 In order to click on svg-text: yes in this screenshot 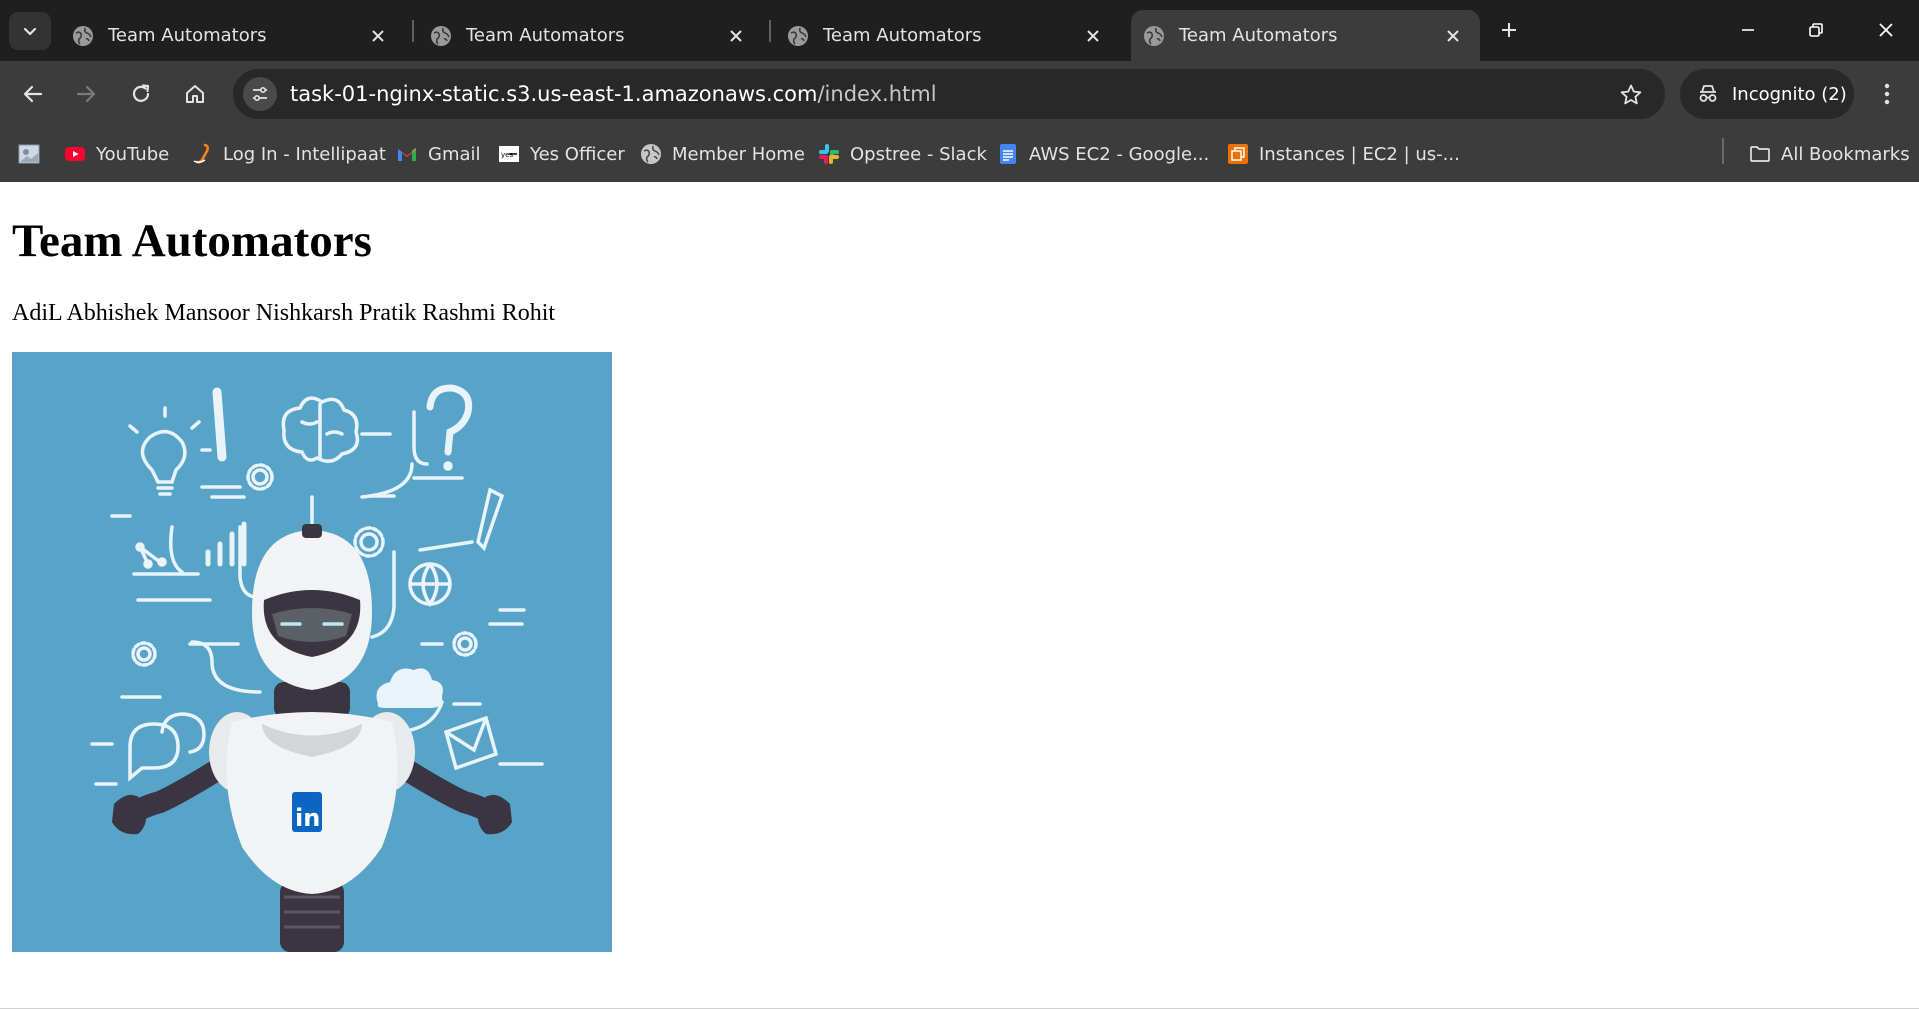, I will do `click(507, 155)`.